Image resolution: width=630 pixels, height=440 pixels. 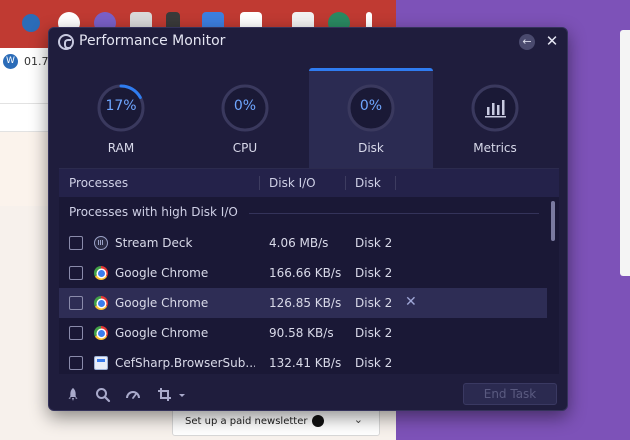 What do you see at coordinates (121, 148) in the screenshot?
I see `tab-ram-label: RAM` at bounding box center [121, 148].